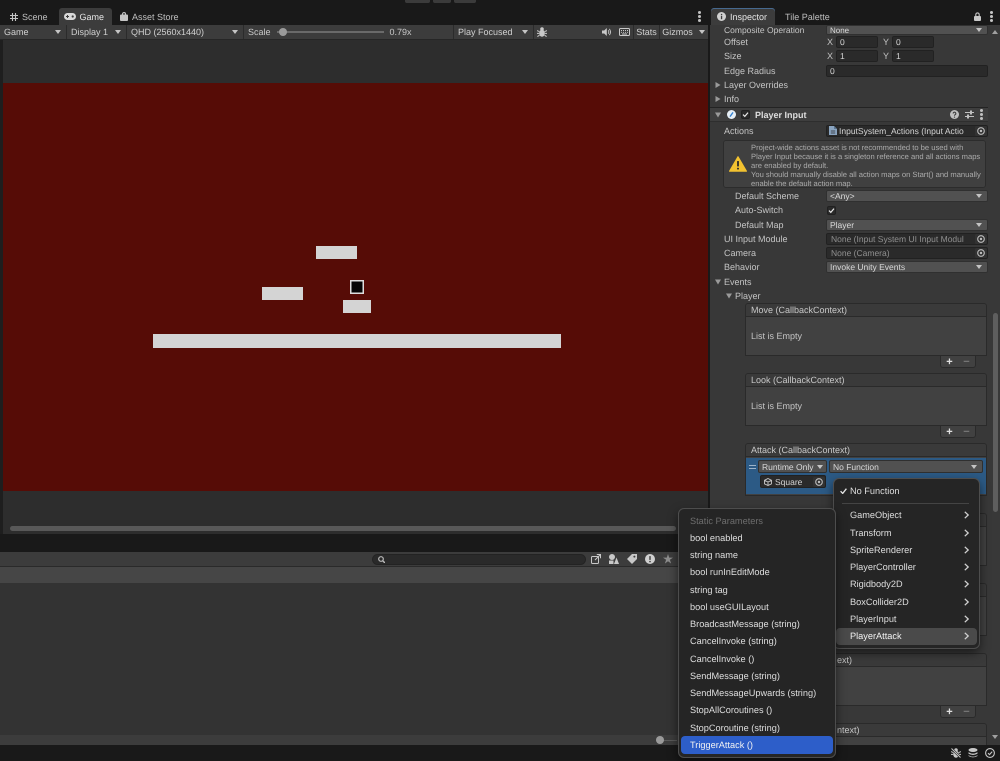 This screenshot has width=1000, height=761. What do you see at coordinates (646, 32) in the screenshot?
I see `stats-button: Stats` at bounding box center [646, 32].